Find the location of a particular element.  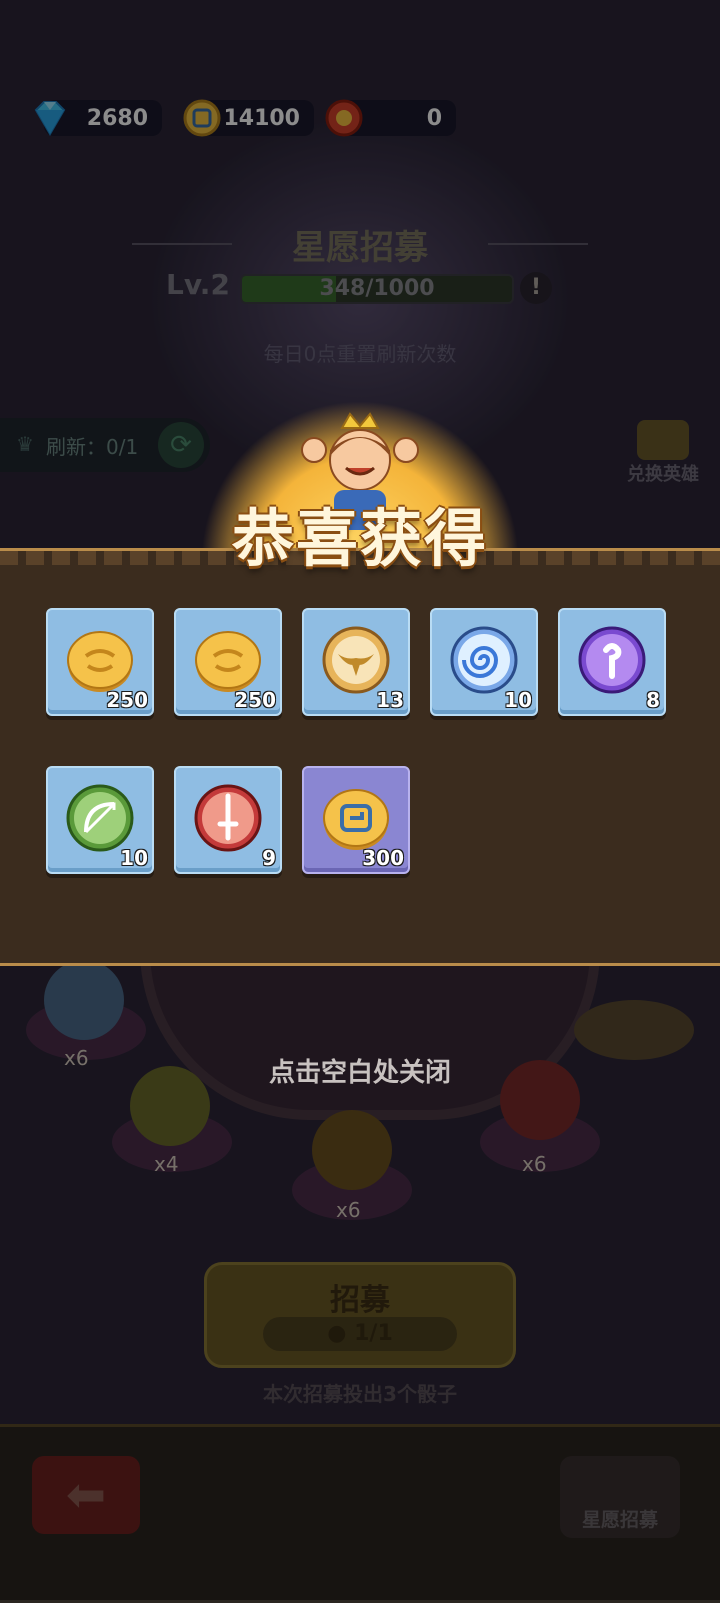

sword-orb-icon is located at coordinates (228, 818).